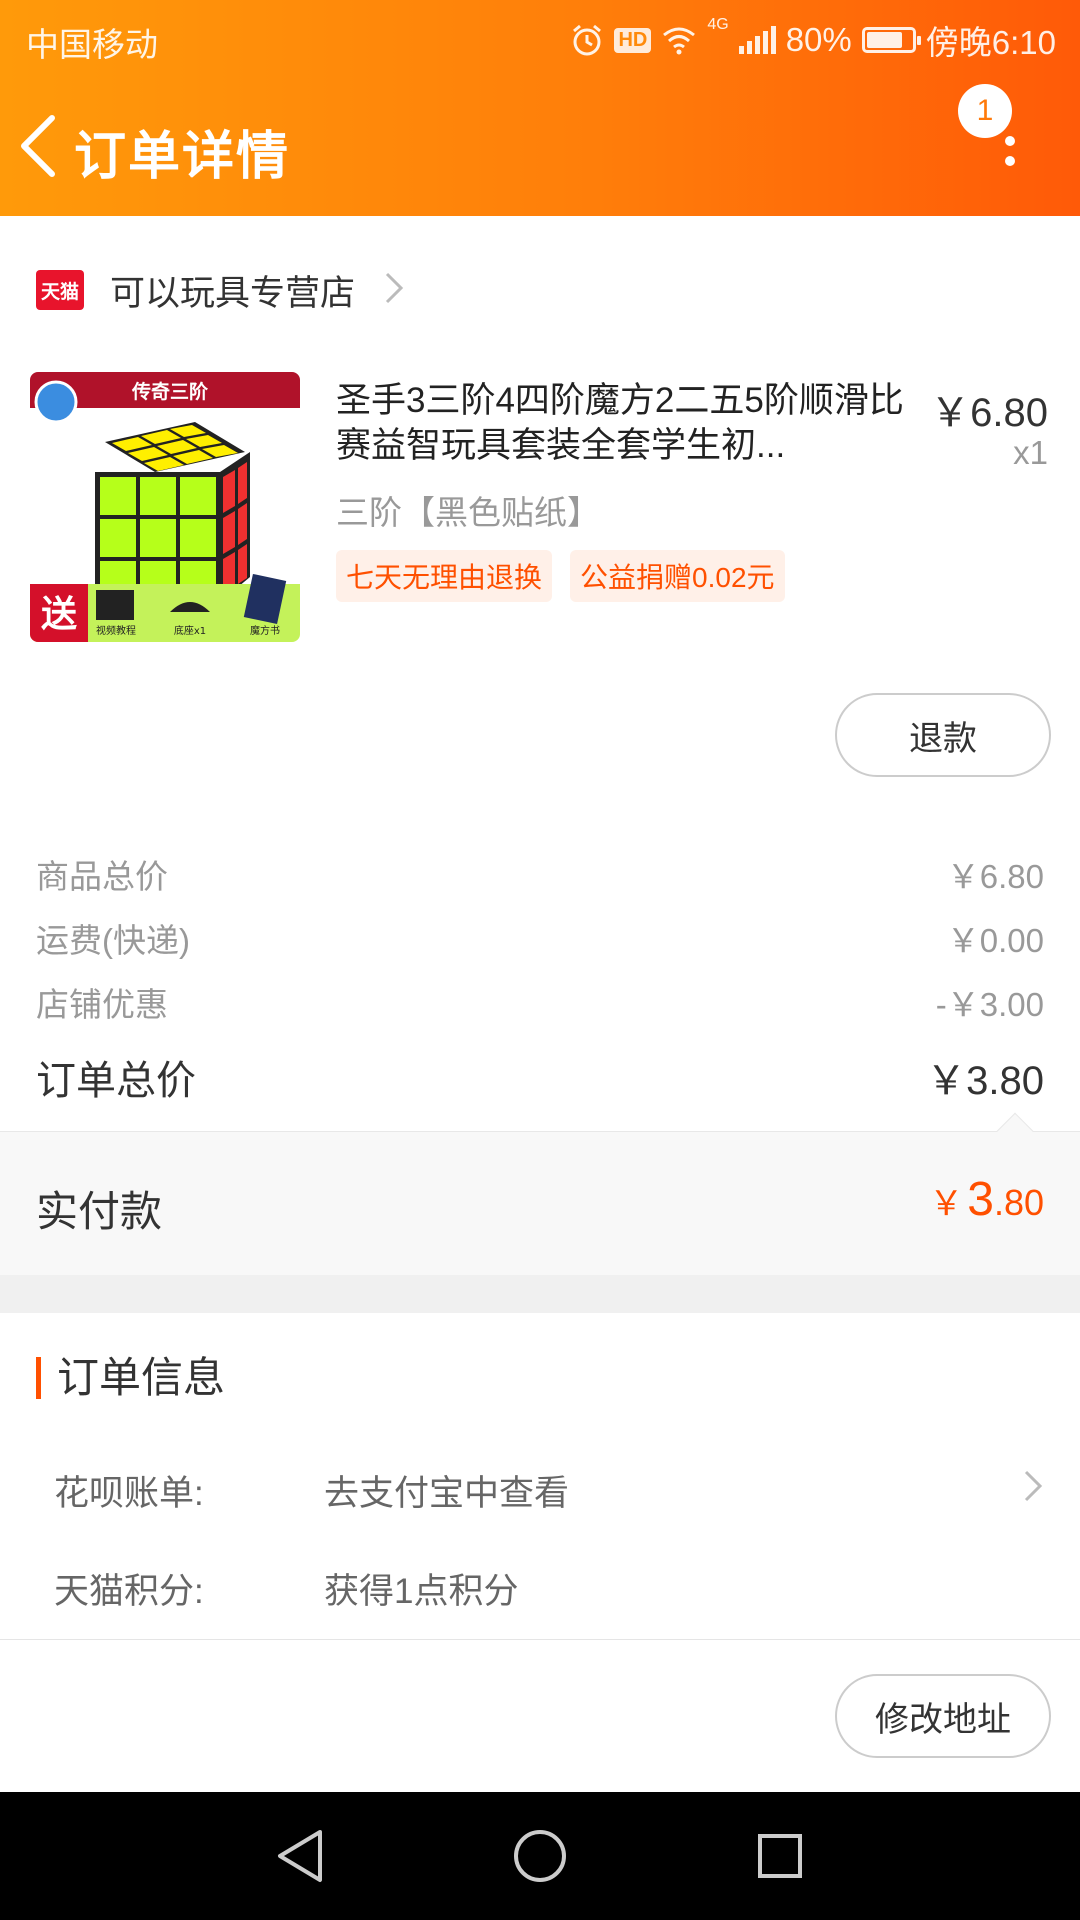 The width and height of the screenshot is (1080, 1920). Describe the element at coordinates (468, 512) in the screenshot. I see `product-sku: 三阶【黑色贴纸】` at that location.